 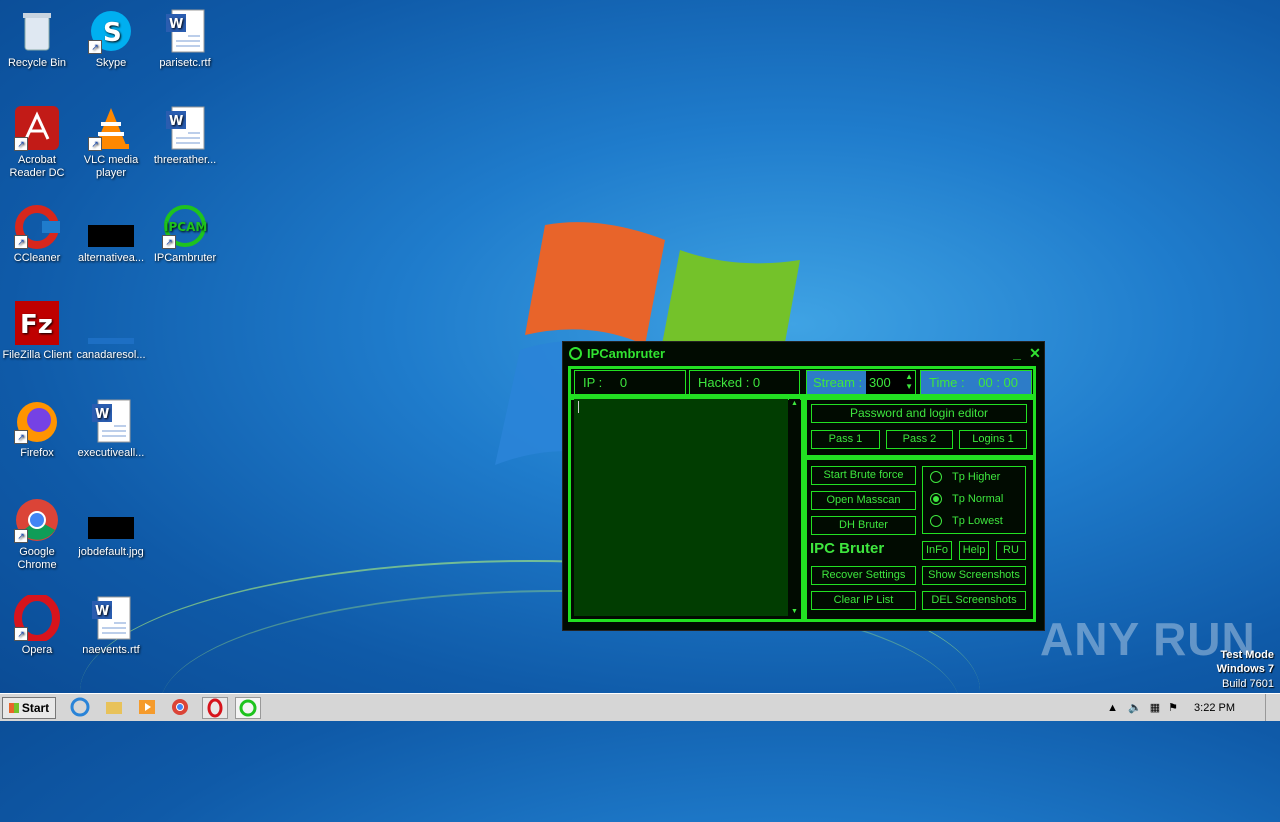 I want to click on radio-tp-normal: Tp Normal, so click(x=966, y=499).